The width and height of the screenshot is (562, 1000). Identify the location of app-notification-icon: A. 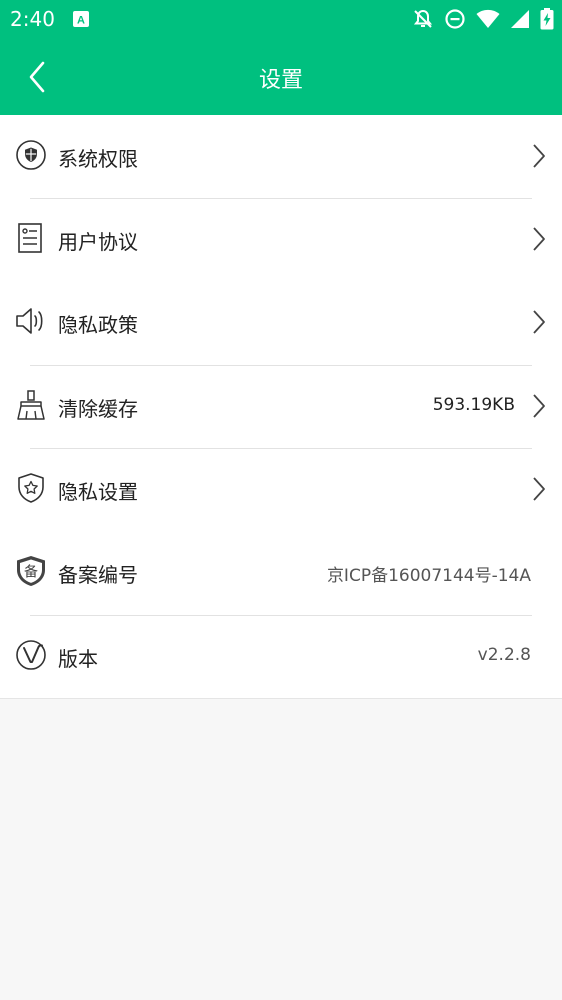
(81, 19).